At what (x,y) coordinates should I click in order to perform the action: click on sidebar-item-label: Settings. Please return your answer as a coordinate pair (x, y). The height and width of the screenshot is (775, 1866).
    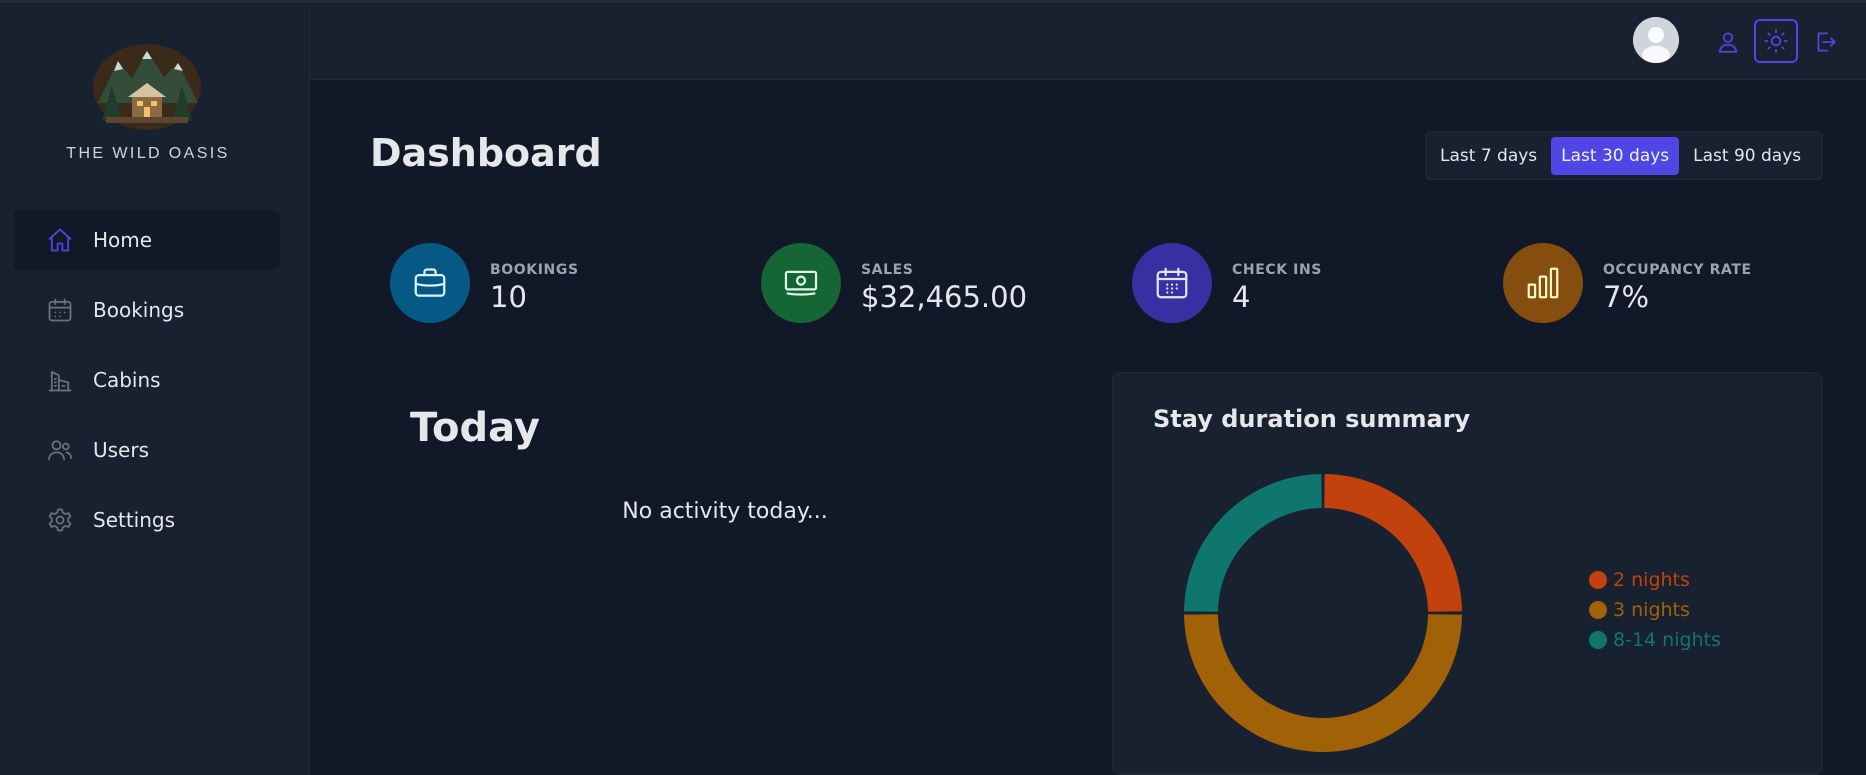
    Looking at the image, I should click on (134, 520).